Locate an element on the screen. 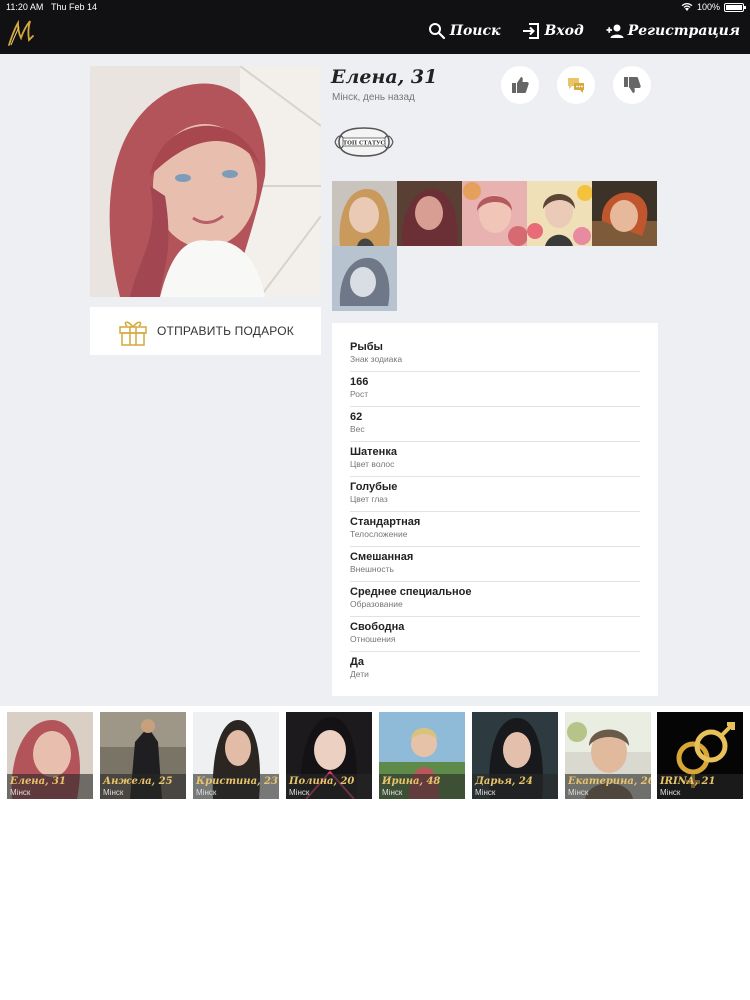 The image size is (750, 1000). chat-button is located at coordinates (576, 85).